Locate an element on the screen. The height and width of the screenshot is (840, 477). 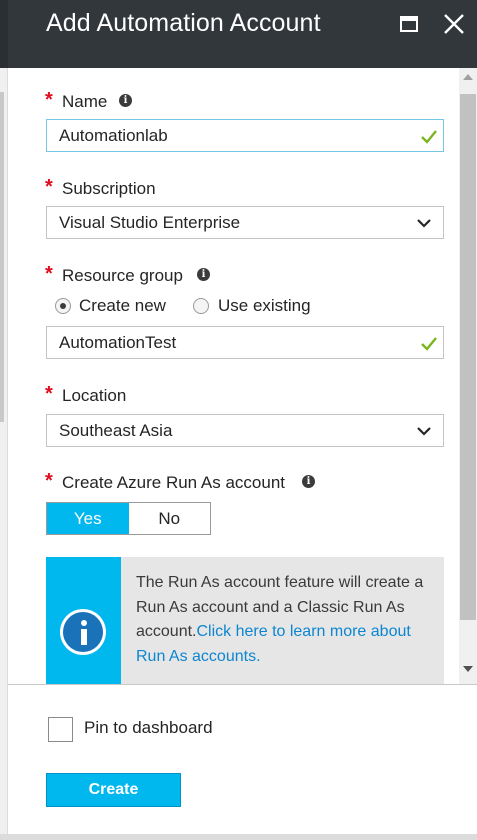
close-icon is located at coordinates (454, 24).